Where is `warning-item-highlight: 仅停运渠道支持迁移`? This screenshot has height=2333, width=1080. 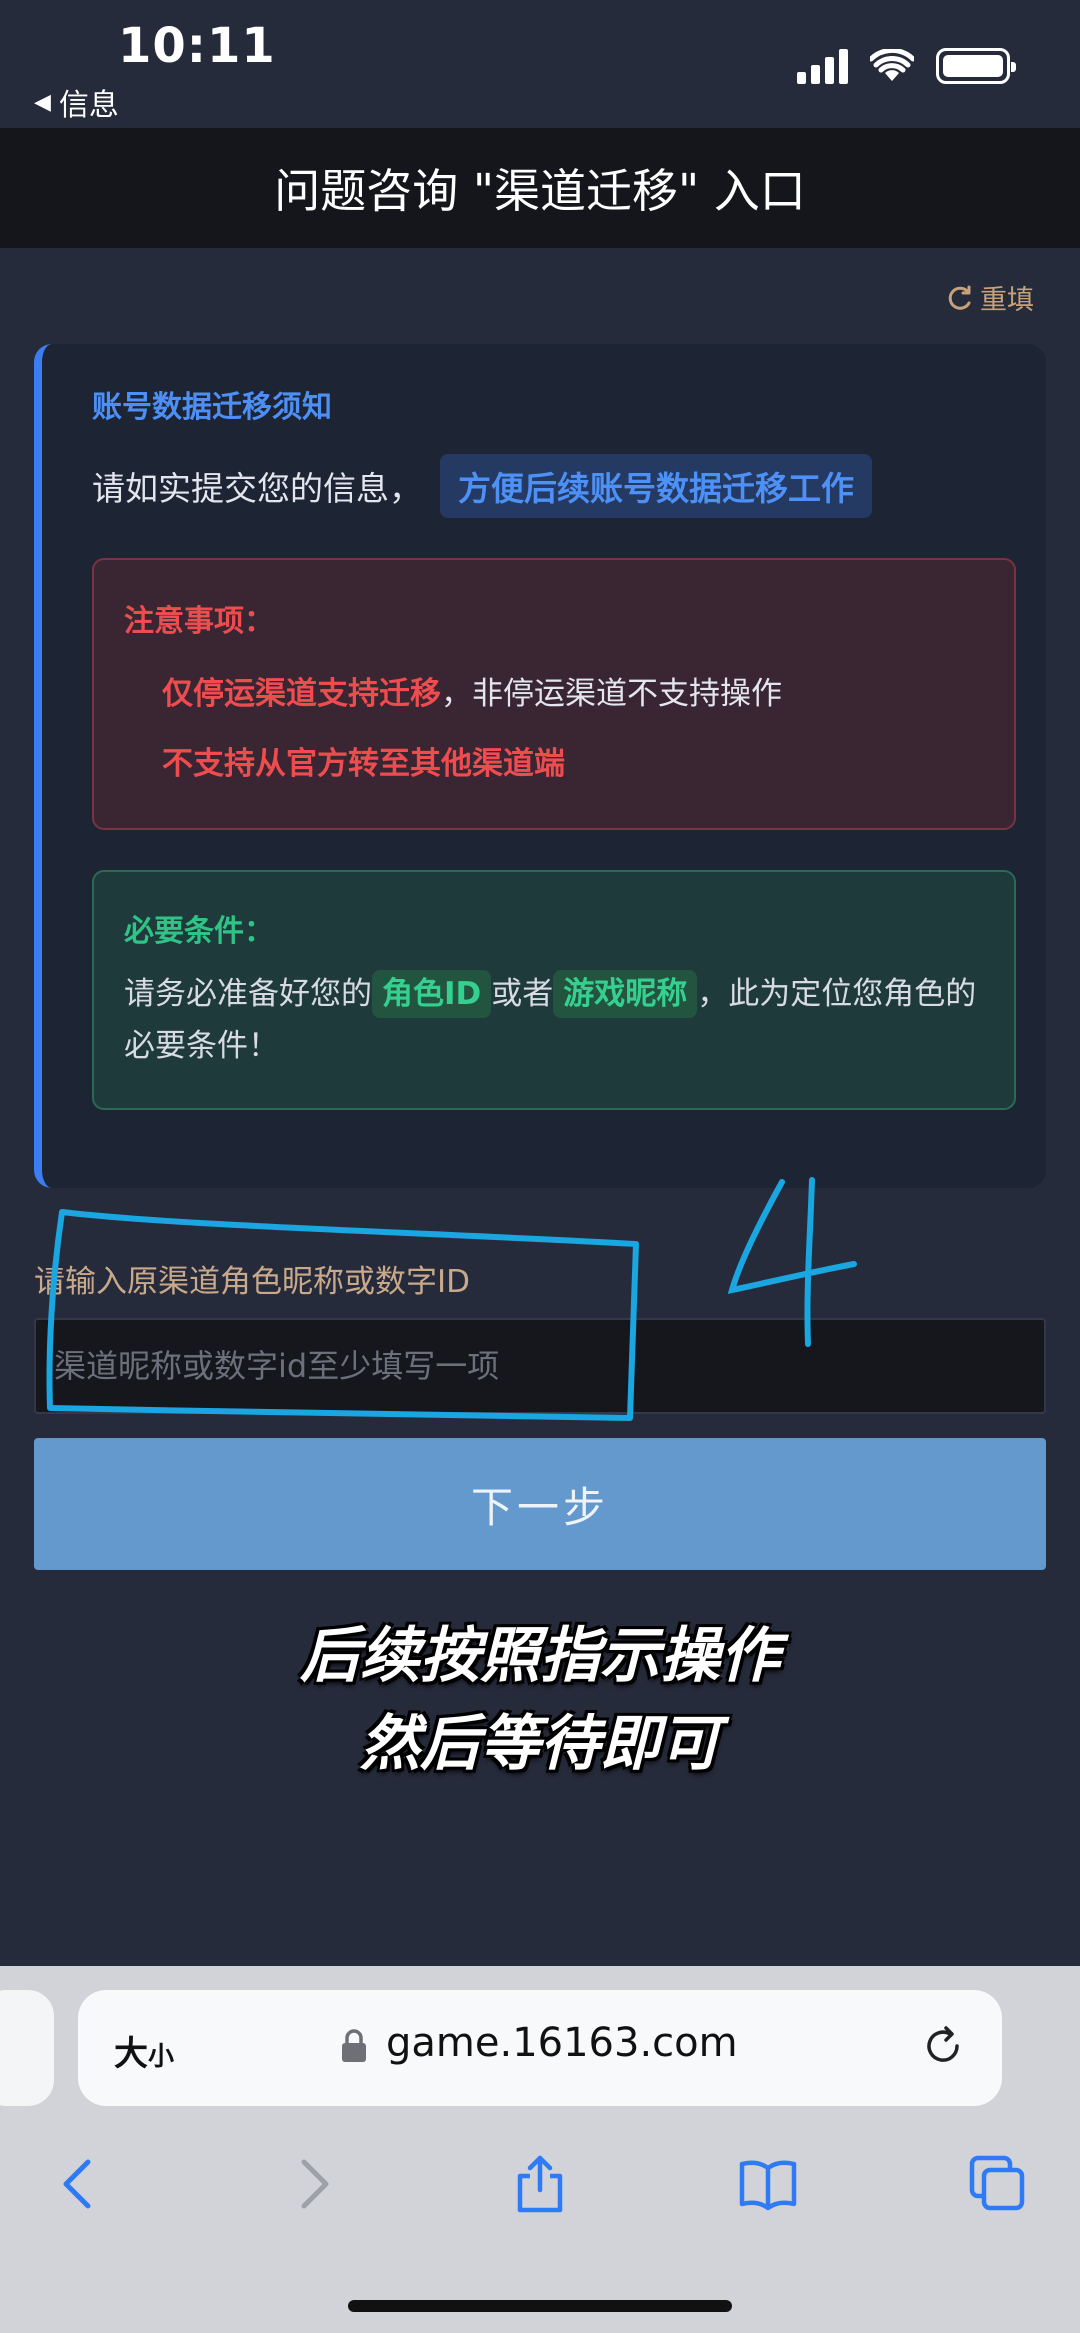
warning-item-highlight: 仅停运渠道支持迁移 is located at coordinates (301, 694).